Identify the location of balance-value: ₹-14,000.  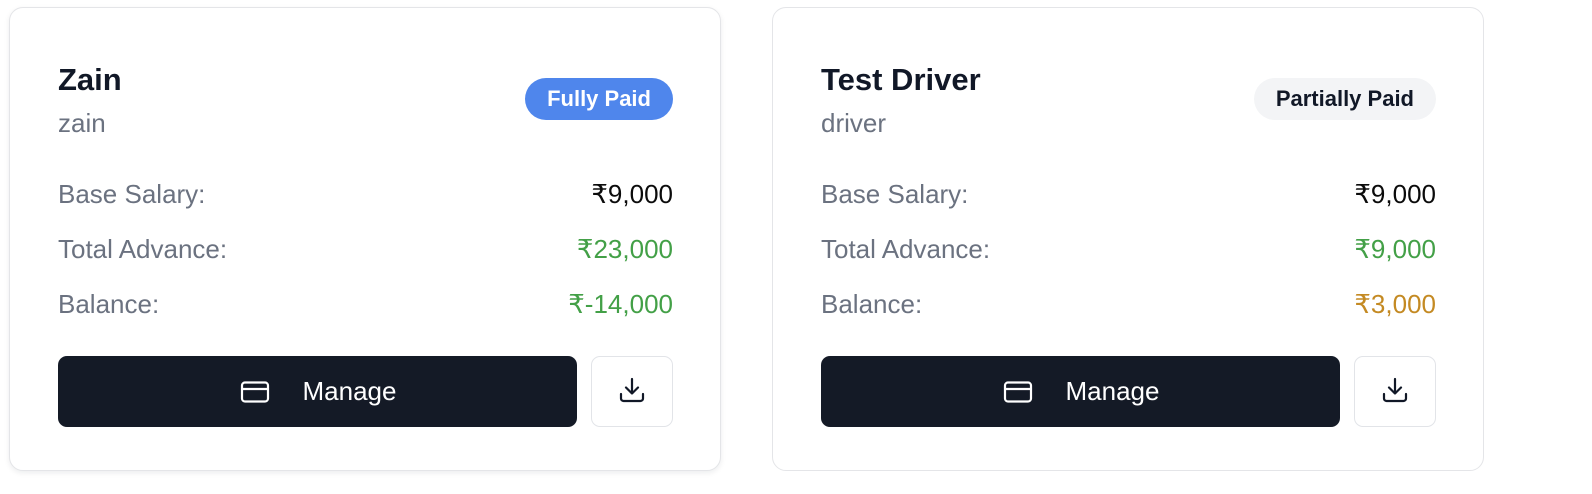
(620, 304).